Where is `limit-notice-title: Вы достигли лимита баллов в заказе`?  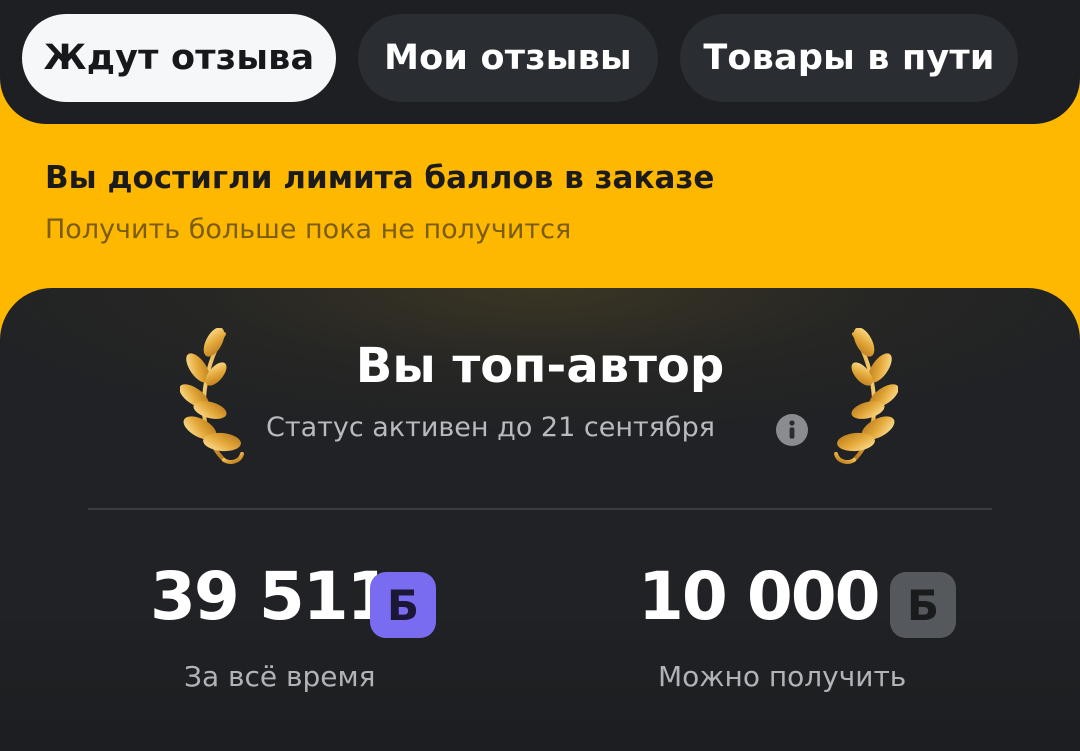
limit-notice-title: Вы достигли лимита баллов в заказе is located at coordinates (380, 178).